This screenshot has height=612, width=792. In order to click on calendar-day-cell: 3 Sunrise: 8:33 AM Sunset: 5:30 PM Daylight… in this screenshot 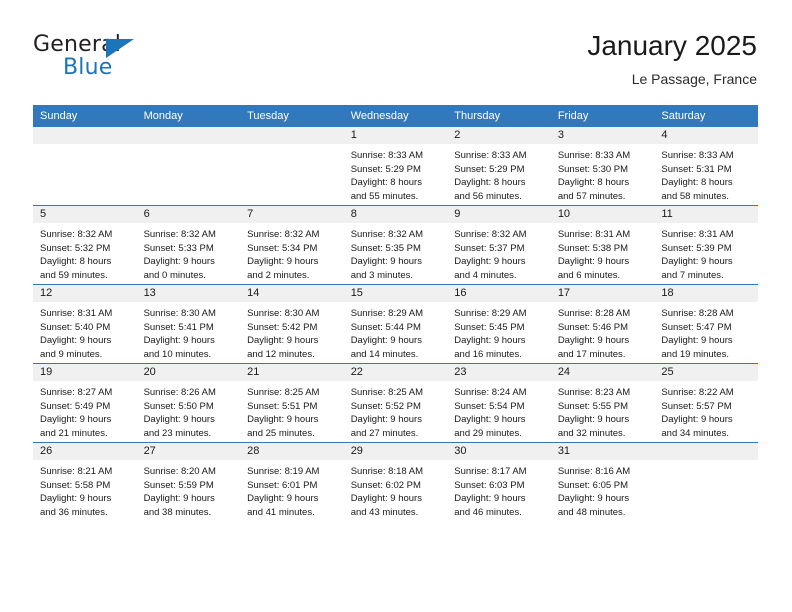, I will do `click(602, 166)`.